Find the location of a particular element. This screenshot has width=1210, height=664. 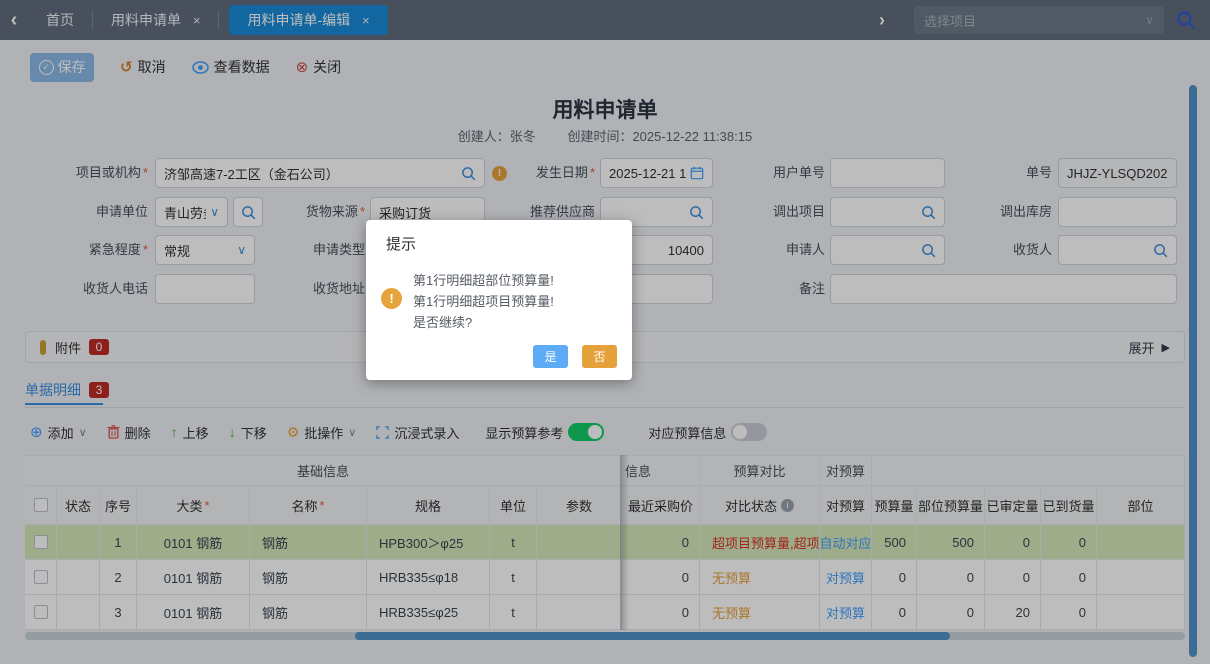

yes-button: 是 is located at coordinates (550, 356).